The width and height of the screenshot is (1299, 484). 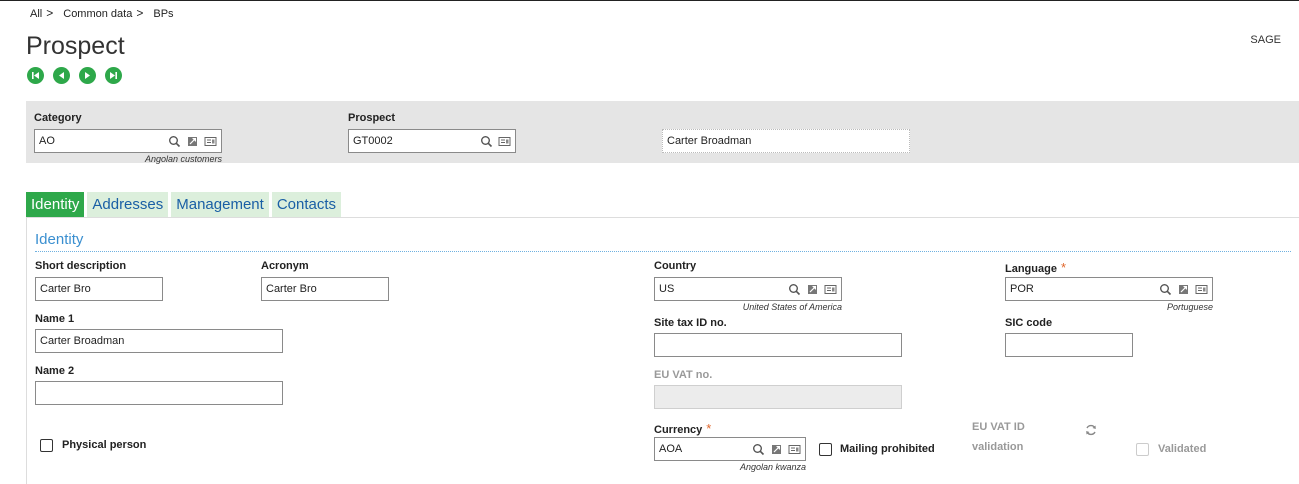 I want to click on physical-person-label: Physical person, so click(x=104, y=445).